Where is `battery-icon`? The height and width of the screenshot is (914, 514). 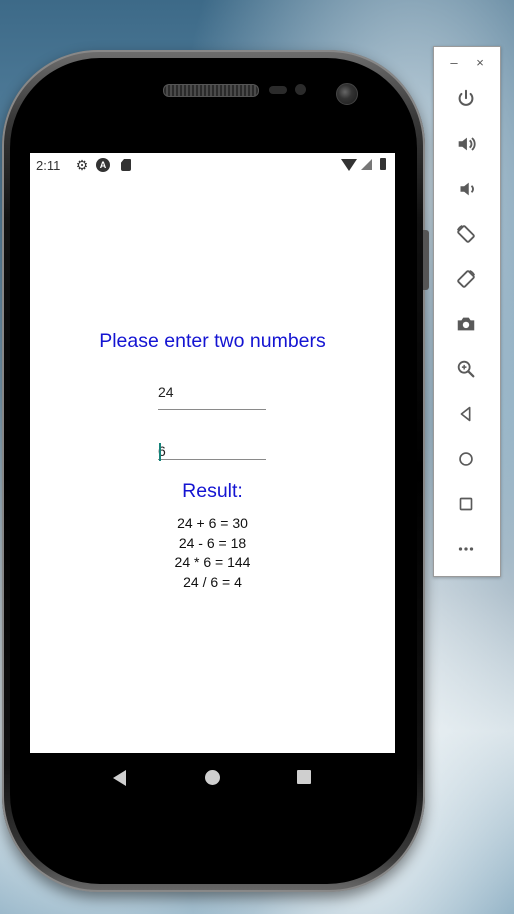 battery-icon is located at coordinates (383, 164).